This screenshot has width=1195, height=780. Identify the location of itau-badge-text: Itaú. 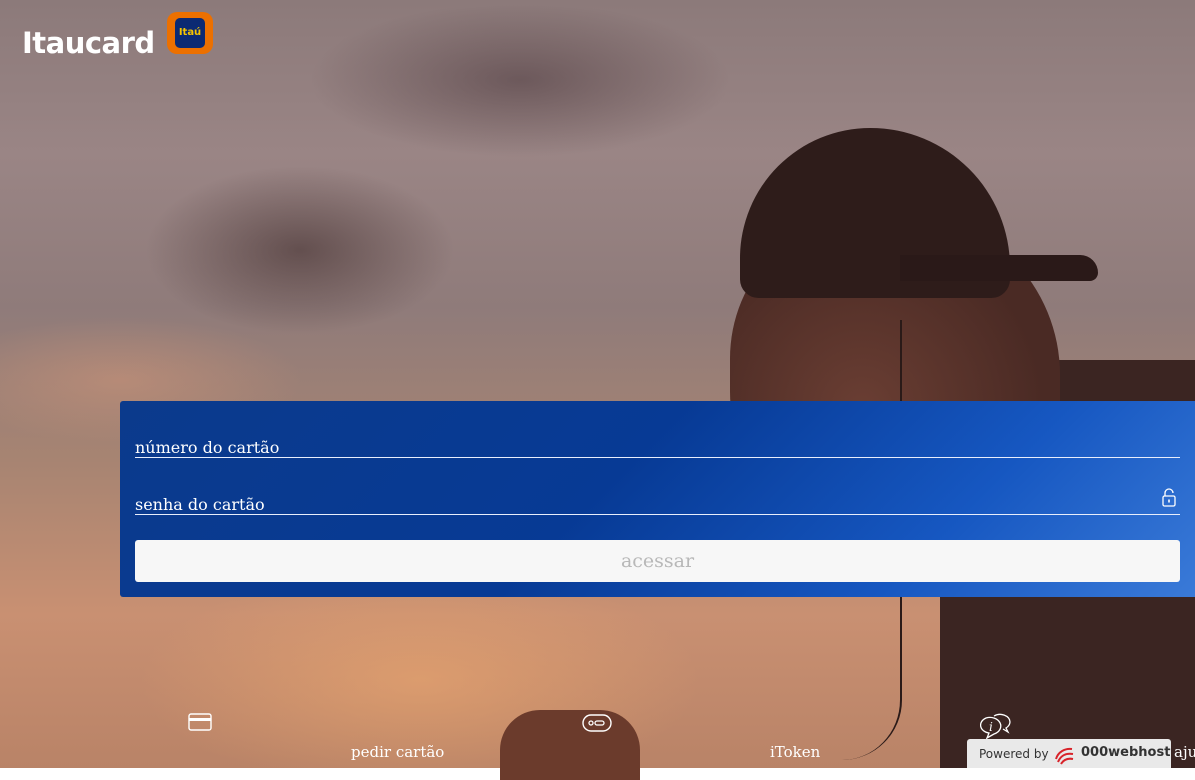
(190, 33).